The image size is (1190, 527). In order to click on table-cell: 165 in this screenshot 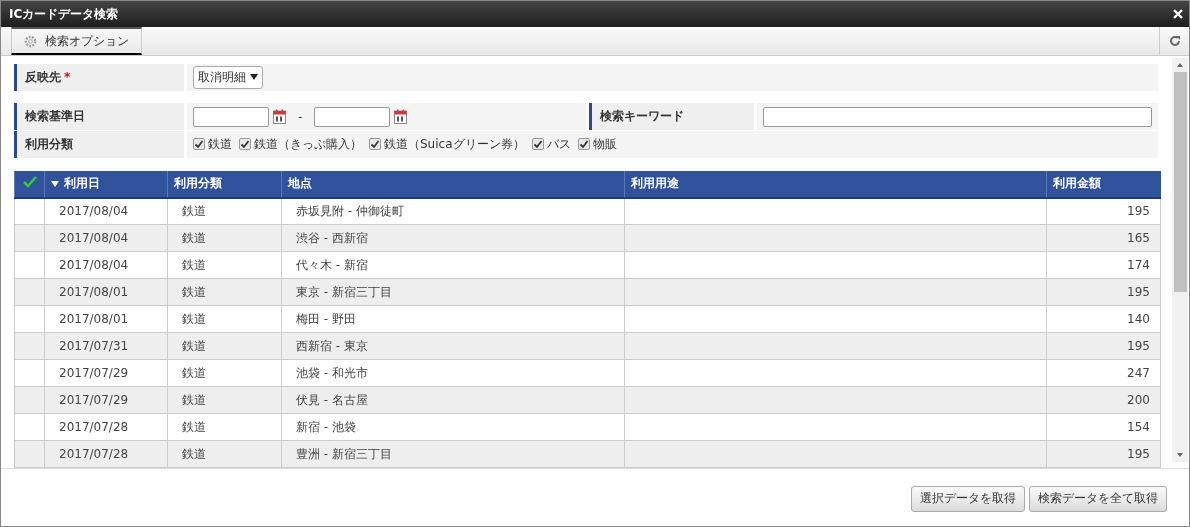, I will do `click(1103, 238)`.